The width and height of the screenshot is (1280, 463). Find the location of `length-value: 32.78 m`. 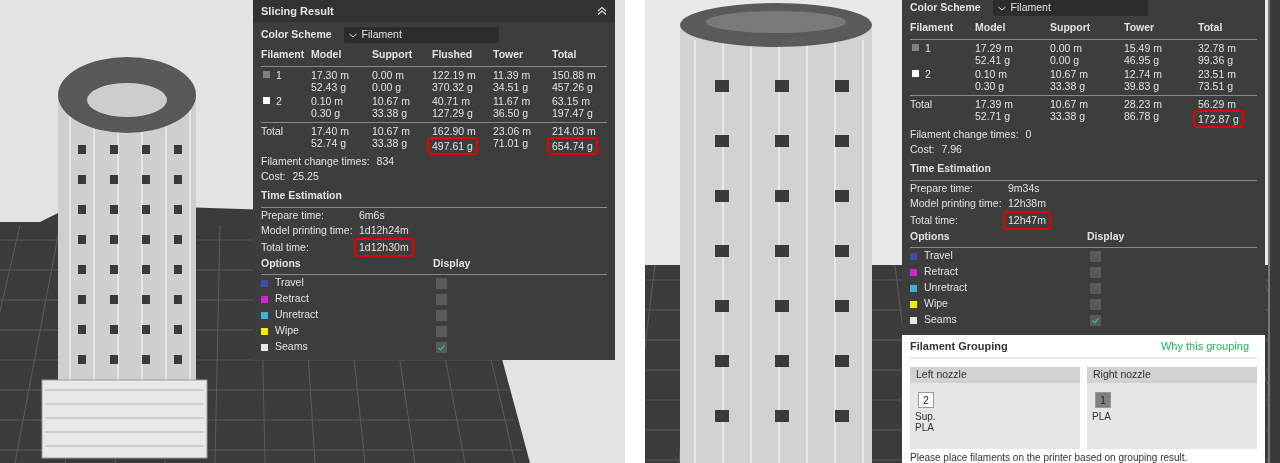

length-value: 32.78 m is located at coordinates (1217, 47).